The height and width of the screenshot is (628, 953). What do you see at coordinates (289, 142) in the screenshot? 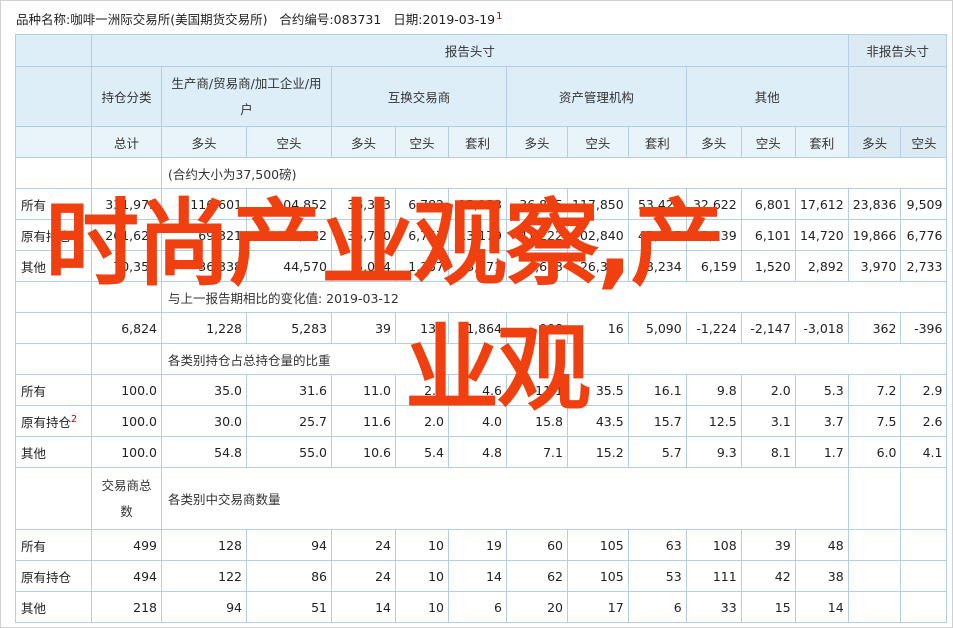
I see `producer-short-header: 空头` at bounding box center [289, 142].